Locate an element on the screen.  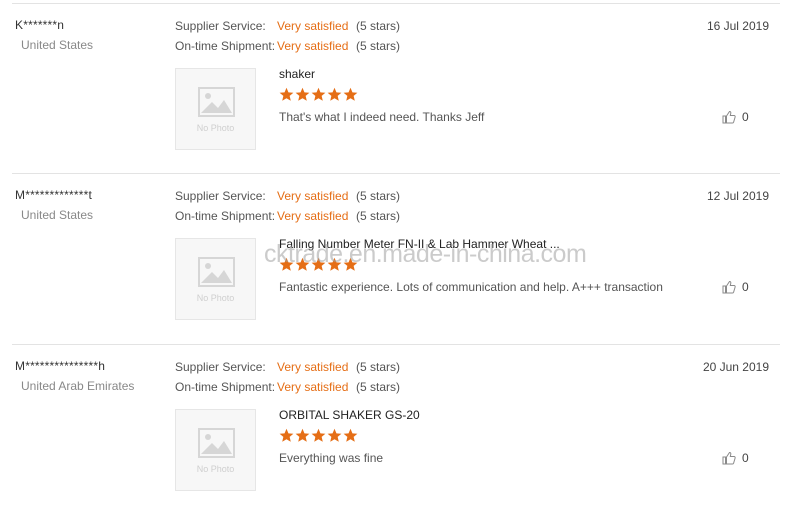
review-comment: That's what I indeed need. Thanks Jeff is located at coordinates (382, 117).